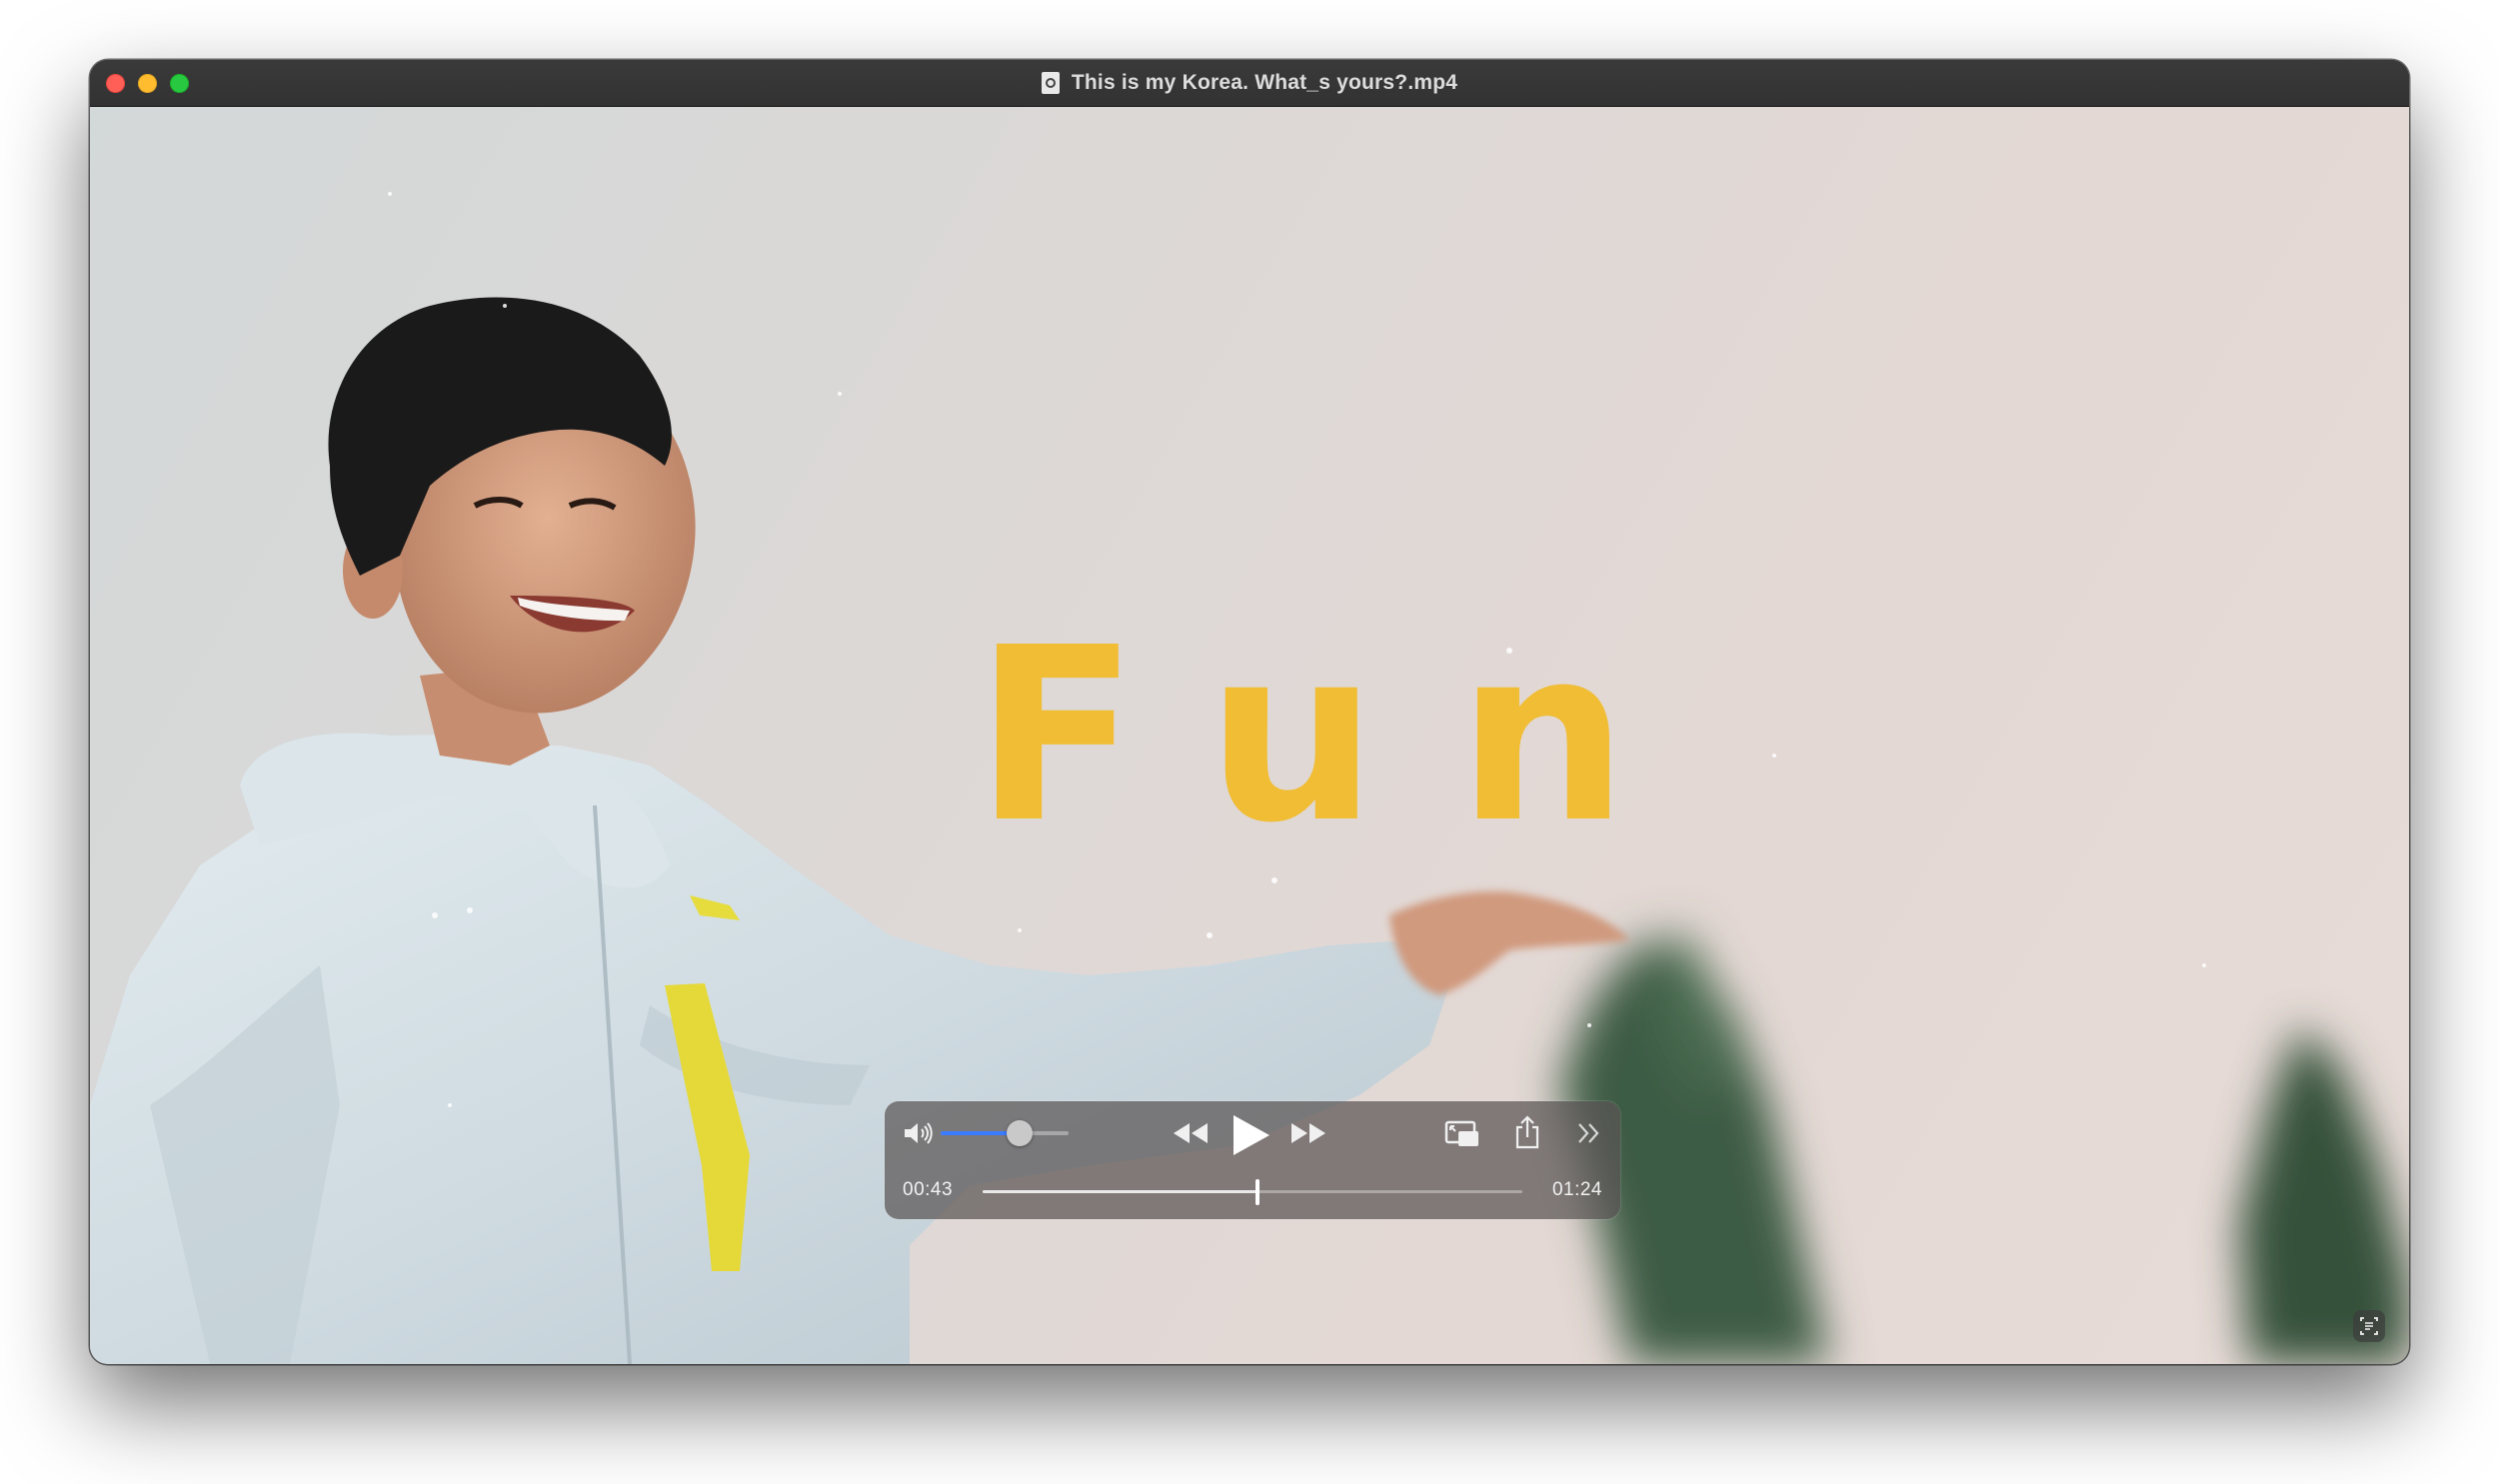  I want to click on title-bar: This is my Korea. What_s yours?.mp4, so click(1249, 83).